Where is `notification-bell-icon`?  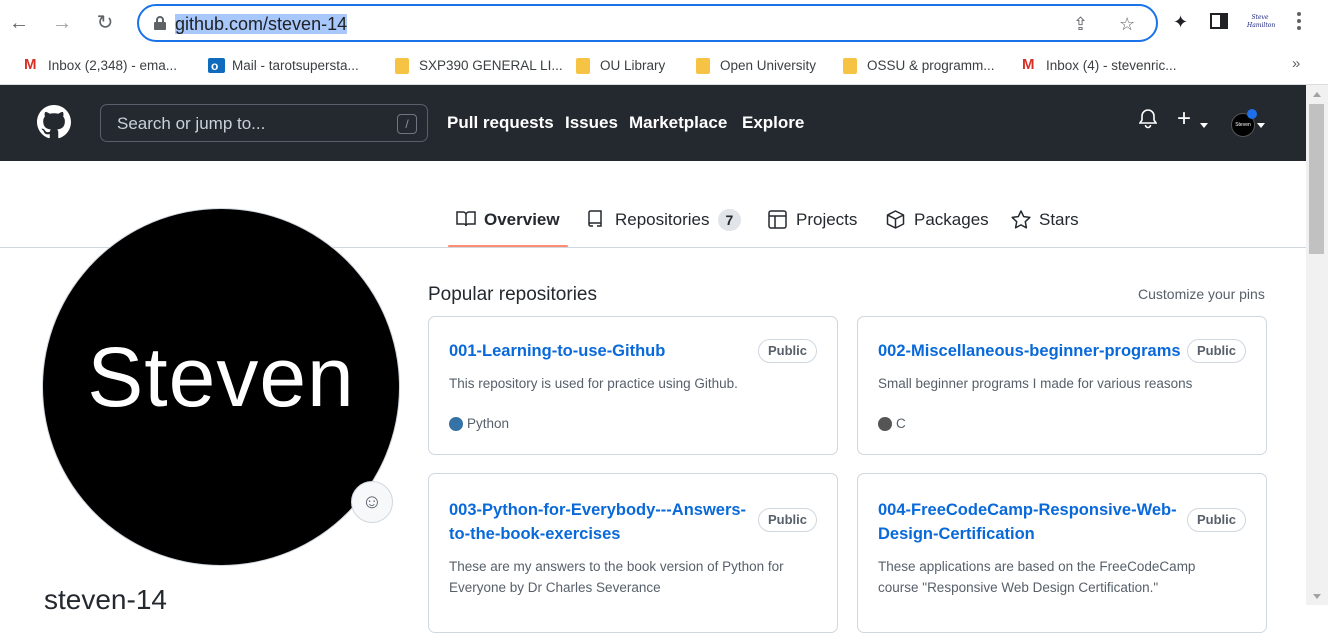 notification-bell-icon is located at coordinates (1148, 122).